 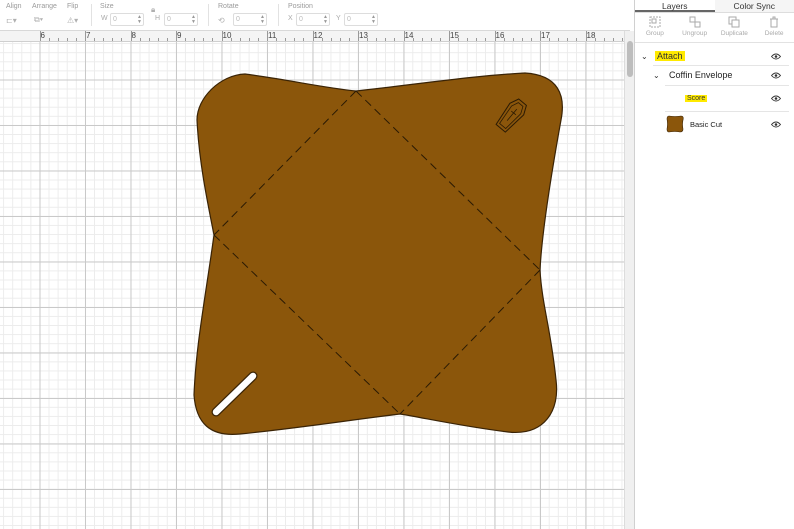 What do you see at coordinates (250, 19) in the screenshot?
I see `rotate-input: 0 ▲ ▼` at bounding box center [250, 19].